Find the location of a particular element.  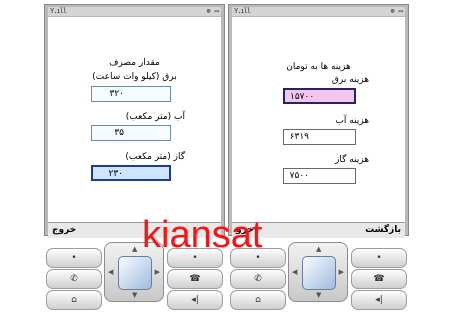

water-input: ۳۵ is located at coordinates (131, 133).